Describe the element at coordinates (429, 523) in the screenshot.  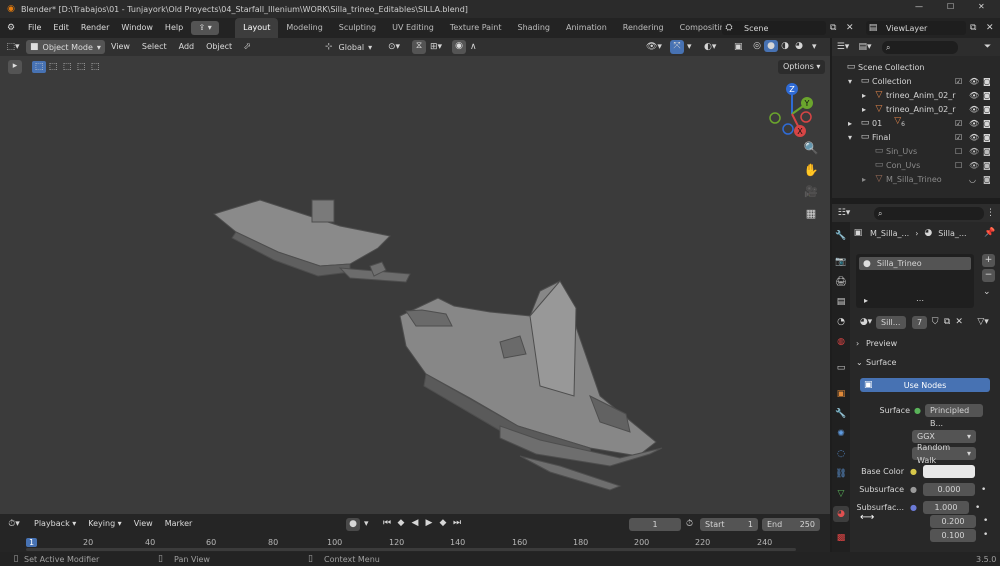
I see `play-icon: ▶` at that location.